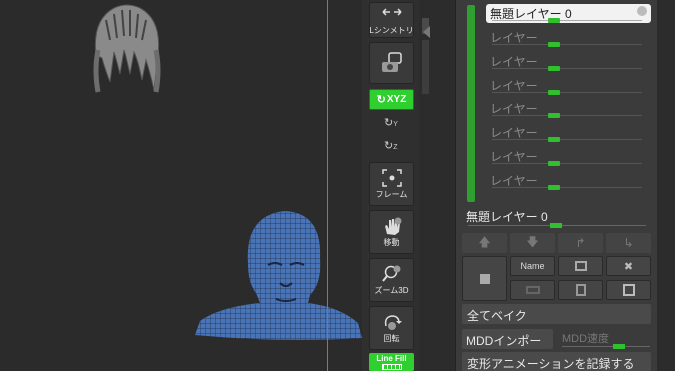 This screenshot has height=371, width=675. What do you see at coordinates (606, 346) in the screenshot?
I see `mdd-speed-track` at bounding box center [606, 346].